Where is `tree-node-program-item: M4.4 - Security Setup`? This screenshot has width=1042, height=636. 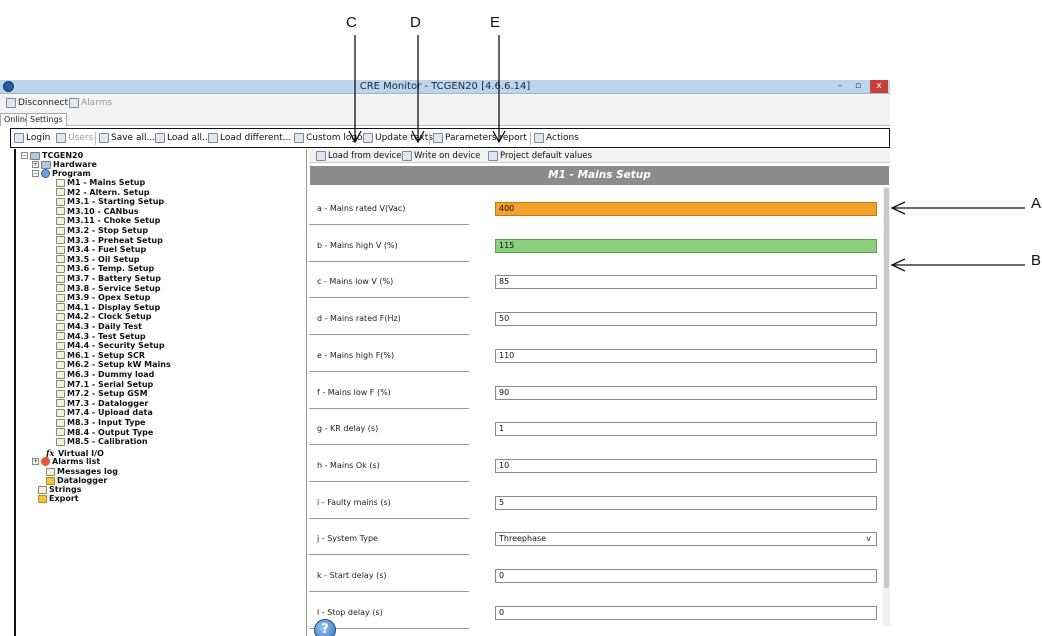 tree-node-program-item: M4.4 - Security Setup is located at coordinates (110, 345).